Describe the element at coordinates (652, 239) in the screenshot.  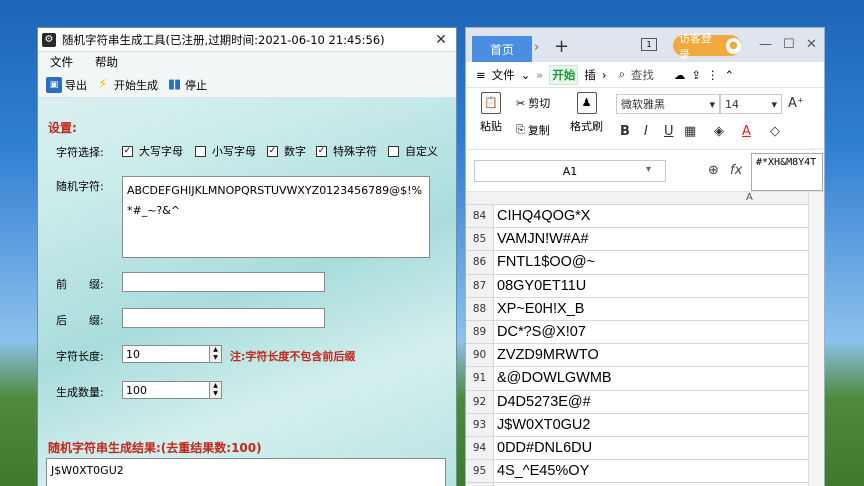
I see `cell: VAMJN!W#A#` at that location.